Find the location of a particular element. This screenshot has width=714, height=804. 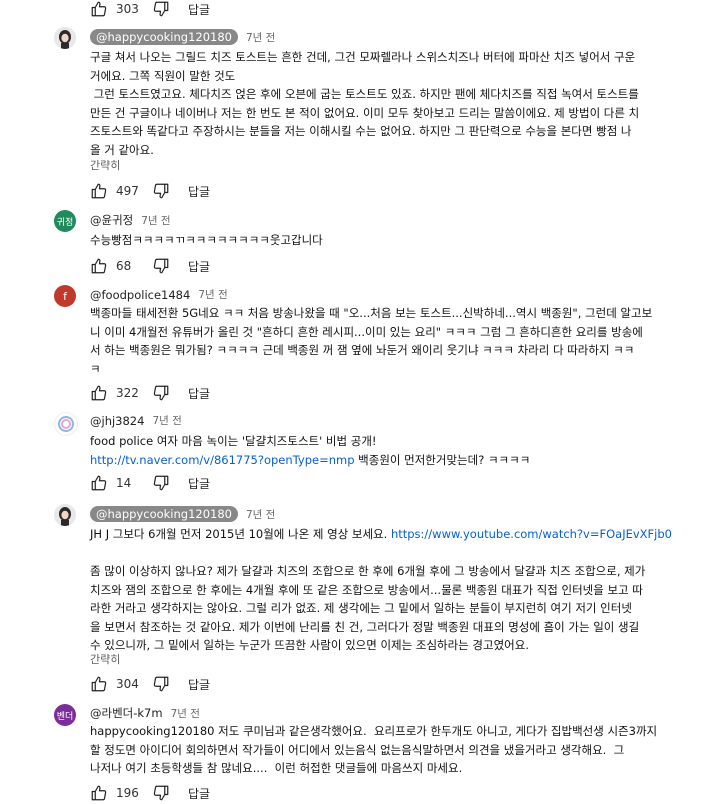

like-count: 303 is located at coordinates (127, 9).